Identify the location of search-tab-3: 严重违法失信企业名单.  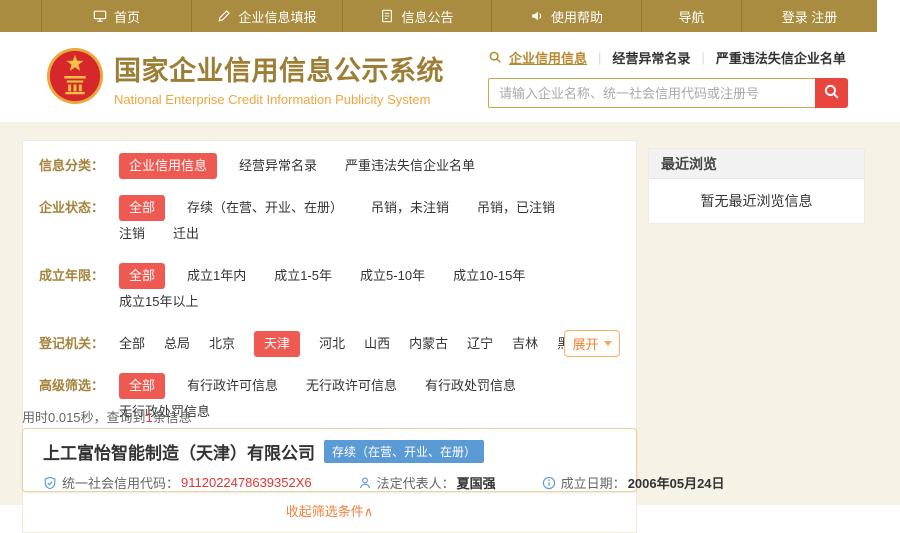
(781, 57).